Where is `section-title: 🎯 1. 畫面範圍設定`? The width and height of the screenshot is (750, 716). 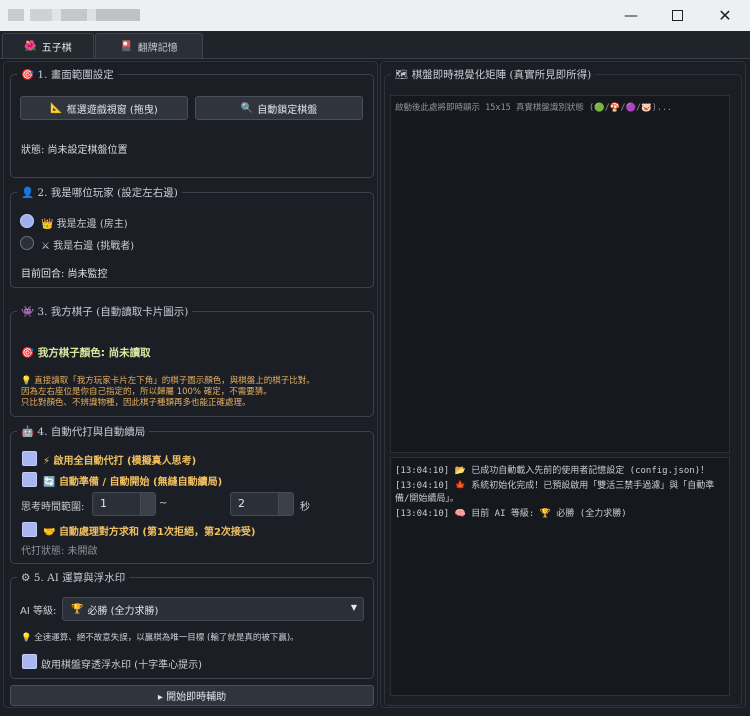 section-title: 🎯 1. 畫面範圍設定 is located at coordinates (67, 74).